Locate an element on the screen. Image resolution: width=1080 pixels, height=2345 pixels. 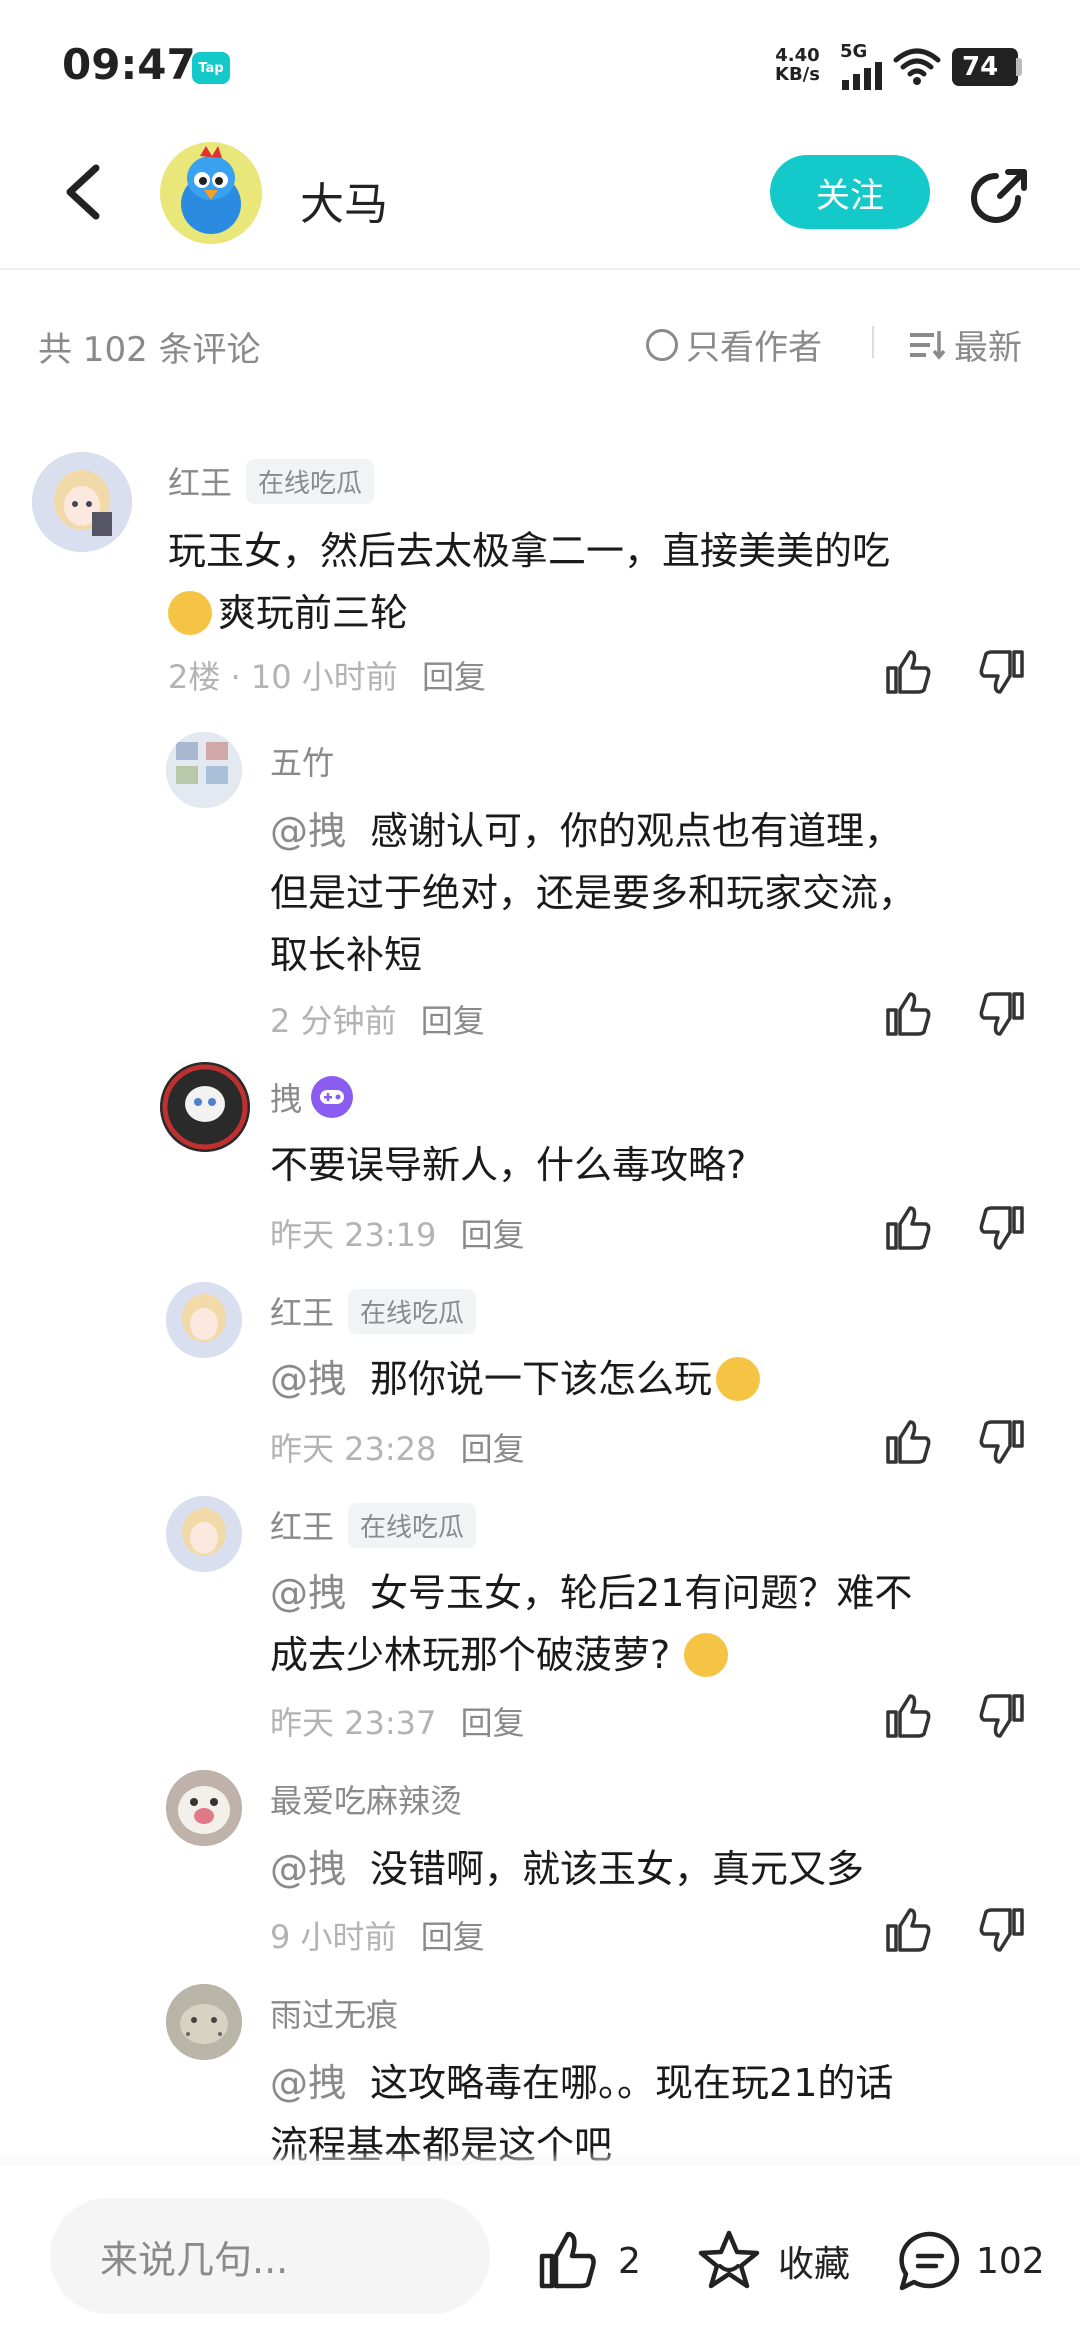
comment-avatar is located at coordinates (82, 502).